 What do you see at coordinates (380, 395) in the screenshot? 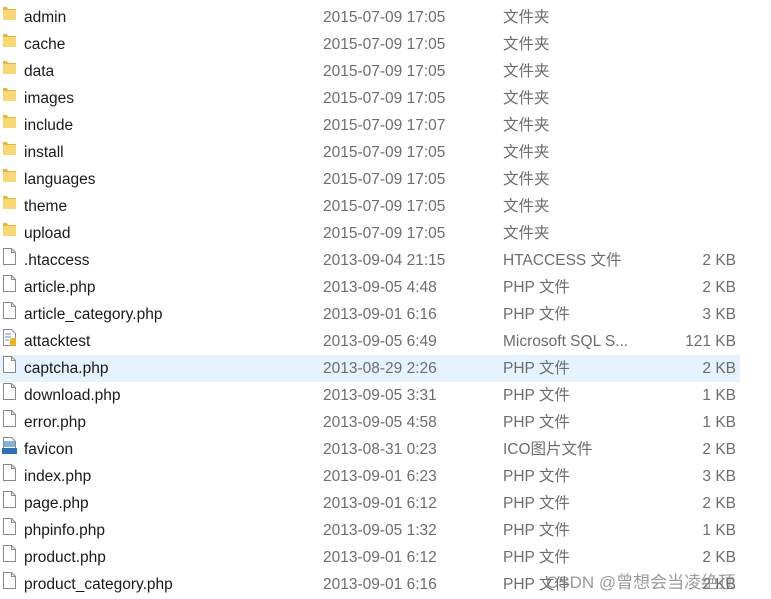
I see `file-date: 2013-09-05 3:31` at bounding box center [380, 395].